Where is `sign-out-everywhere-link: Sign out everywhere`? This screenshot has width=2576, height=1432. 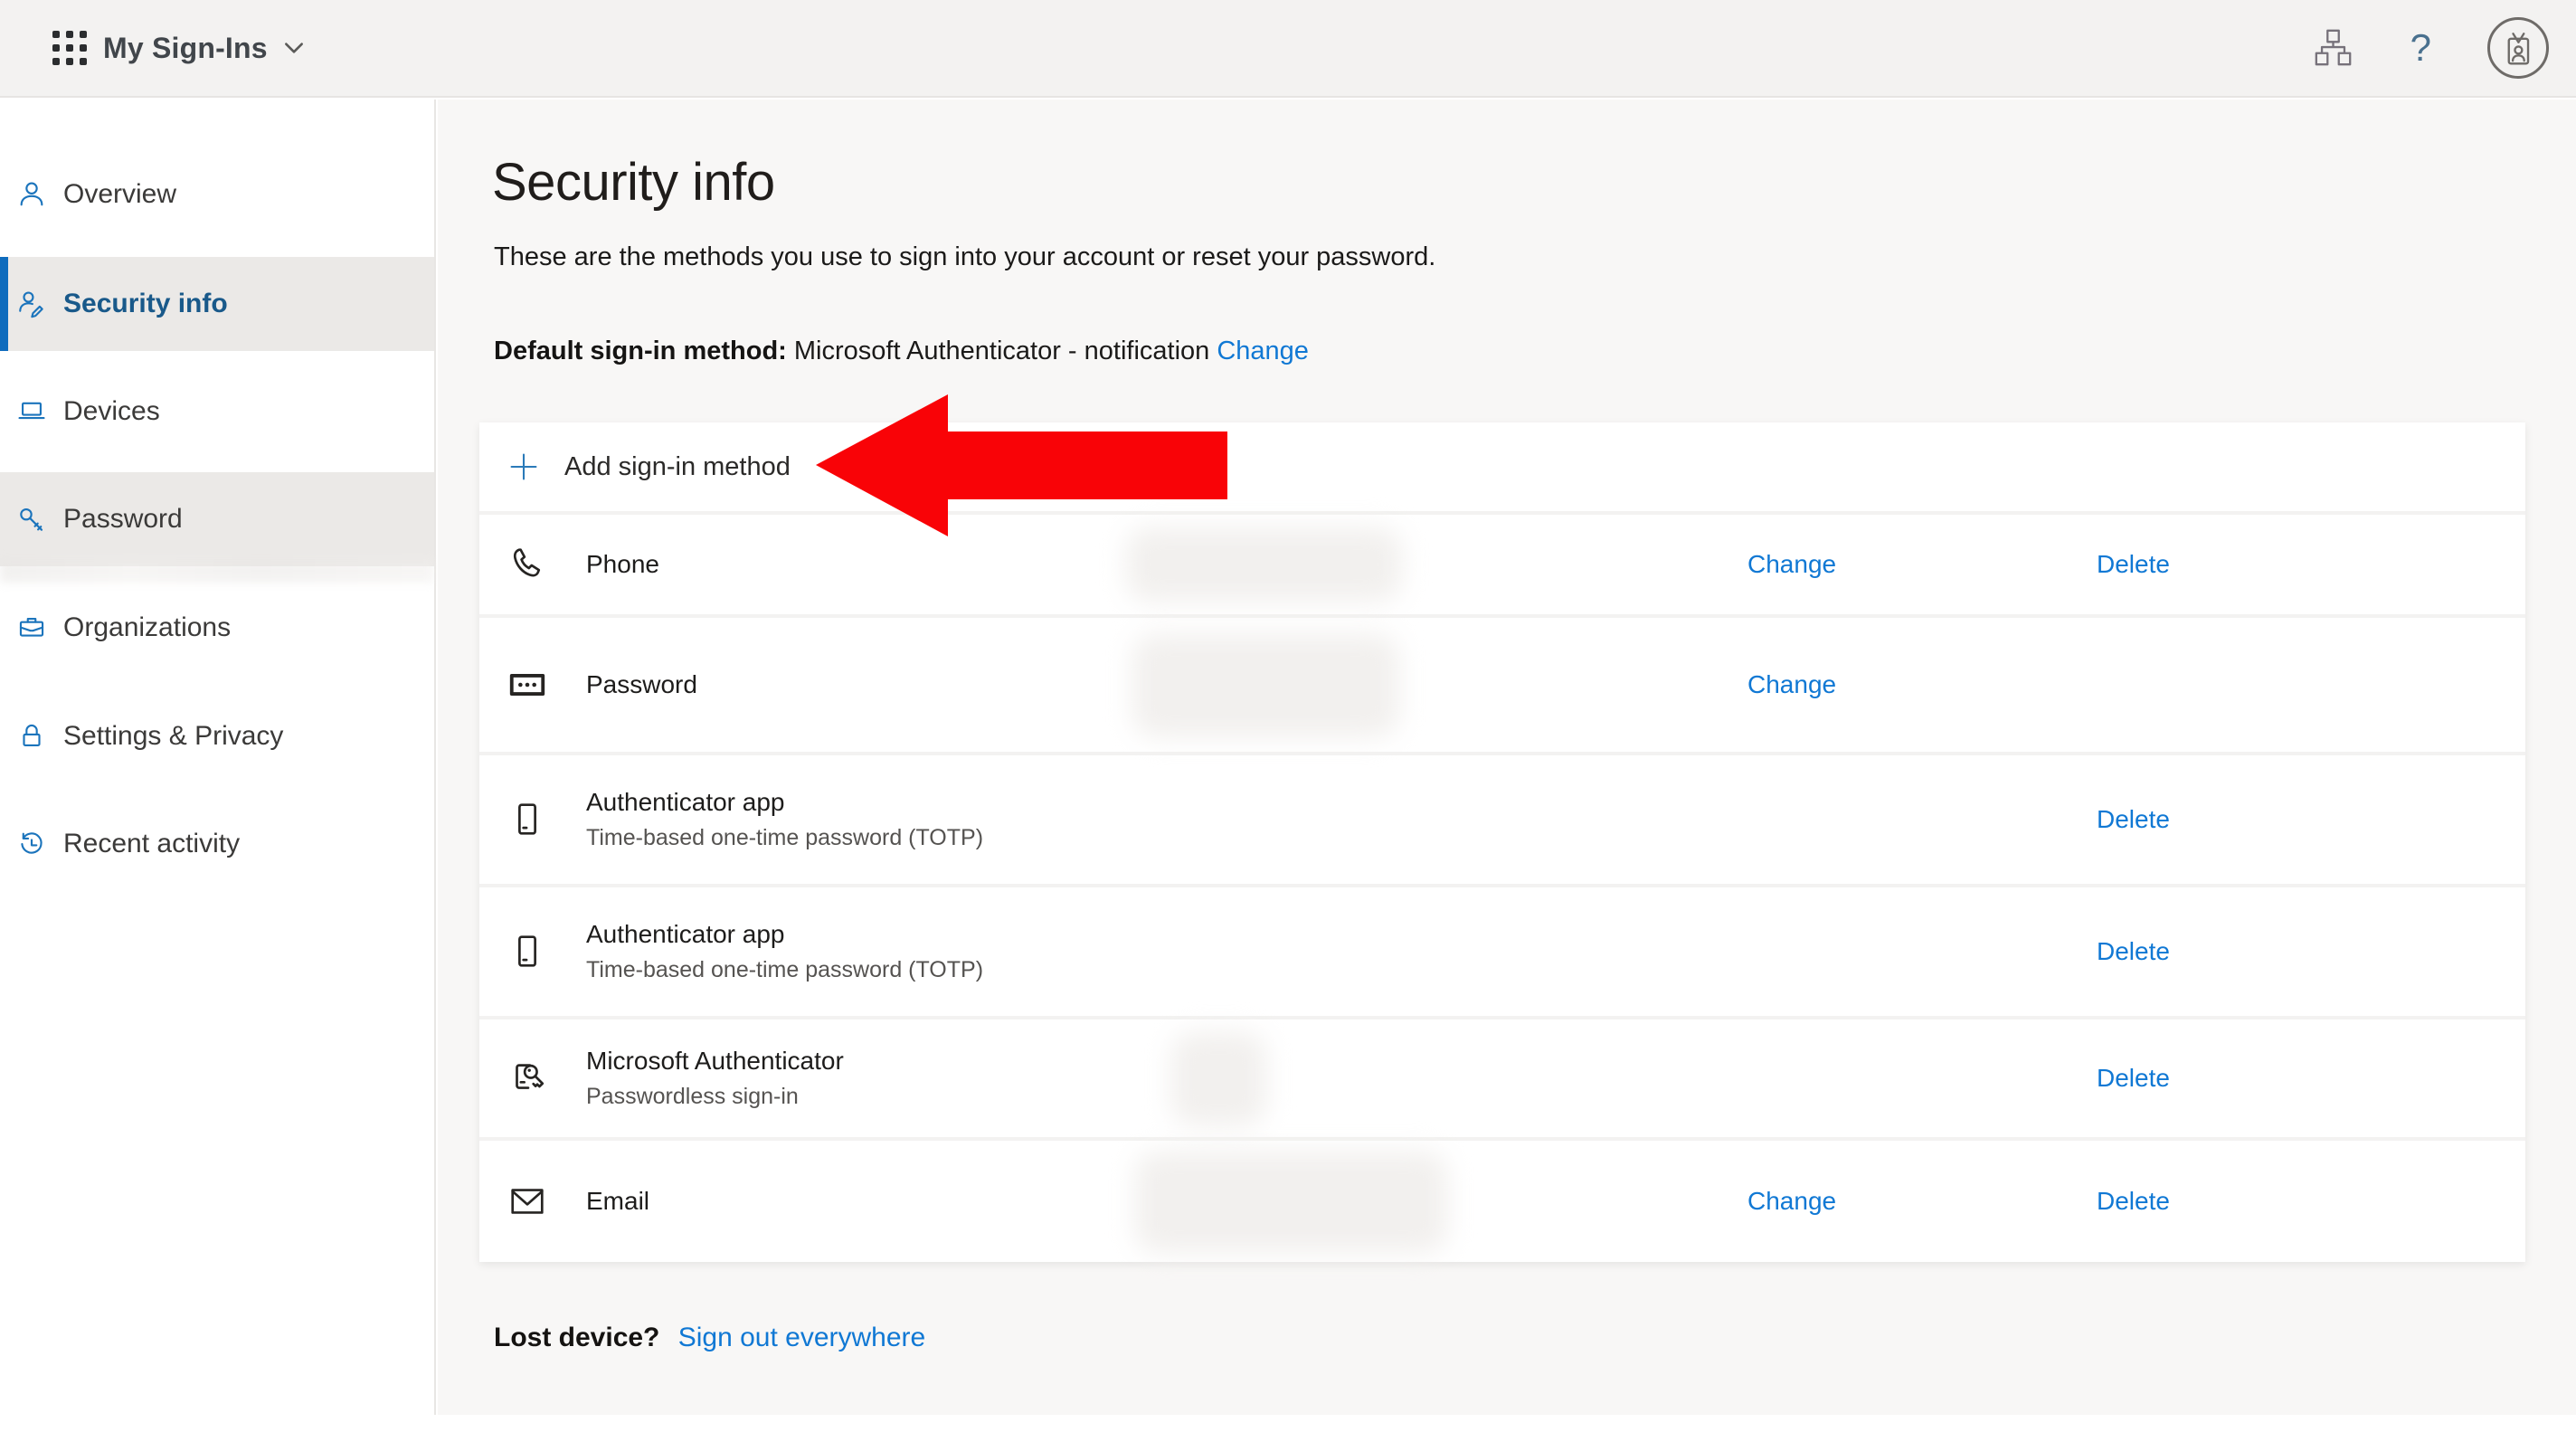 sign-out-everywhere-link: Sign out everywhere is located at coordinates (802, 1337).